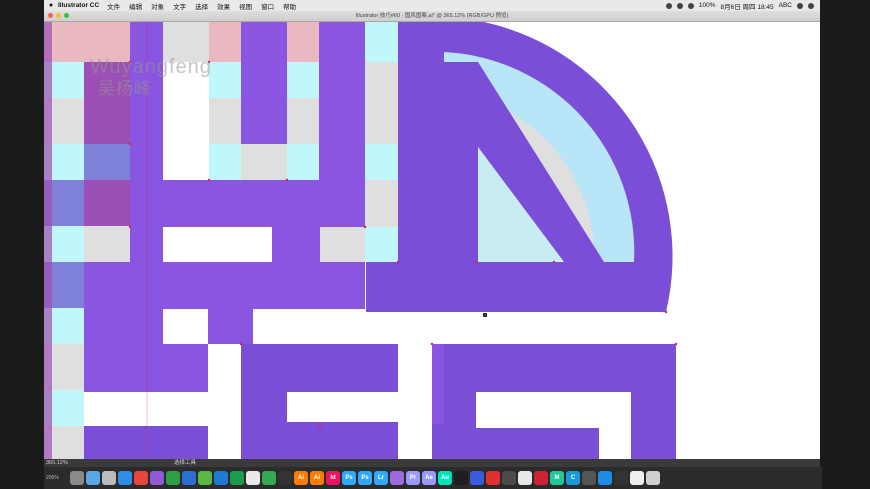 This screenshot has height=489, width=870. What do you see at coordinates (245, 6) in the screenshot?
I see `menu-view: 视图` at bounding box center [245, 6].